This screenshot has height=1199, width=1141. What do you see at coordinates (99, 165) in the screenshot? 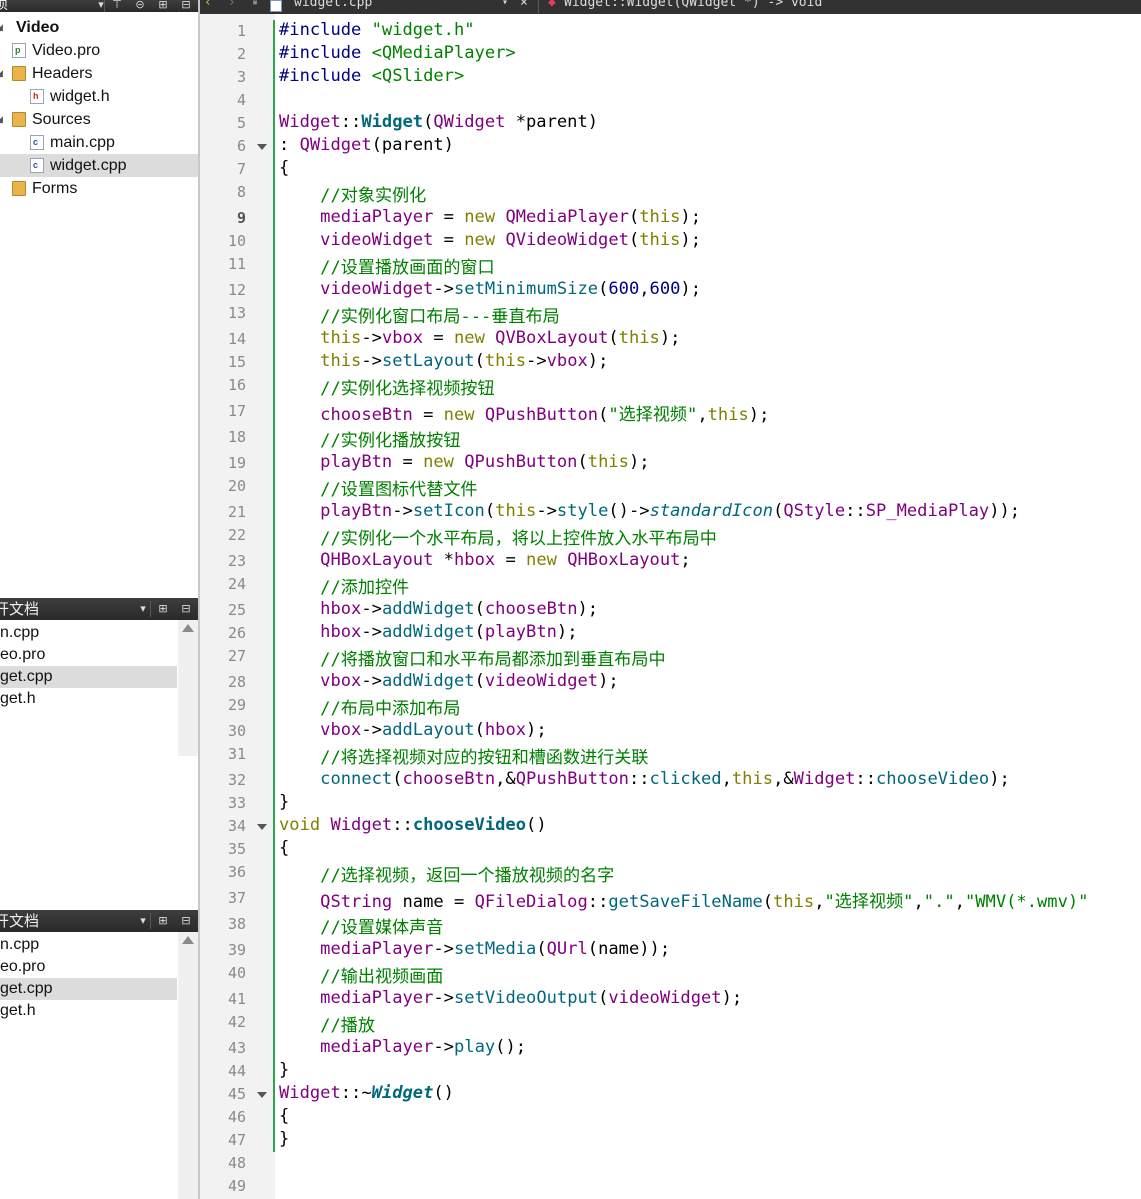
I see `tree-item: c widget.cpp` at bounding box center [99, 165].